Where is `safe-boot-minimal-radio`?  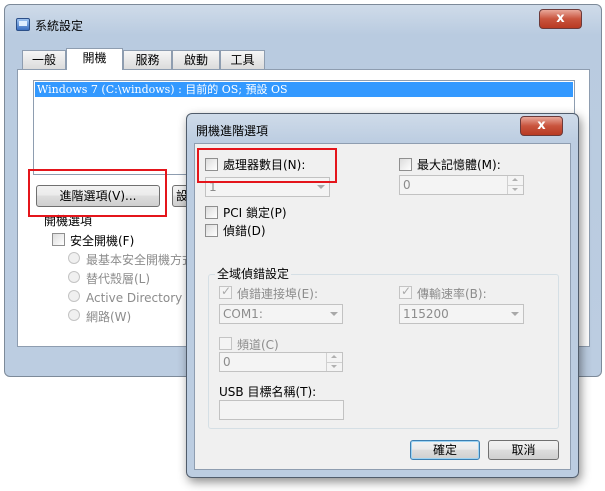
safe-boot-minimal-radio is located at coordinates (74, 258).